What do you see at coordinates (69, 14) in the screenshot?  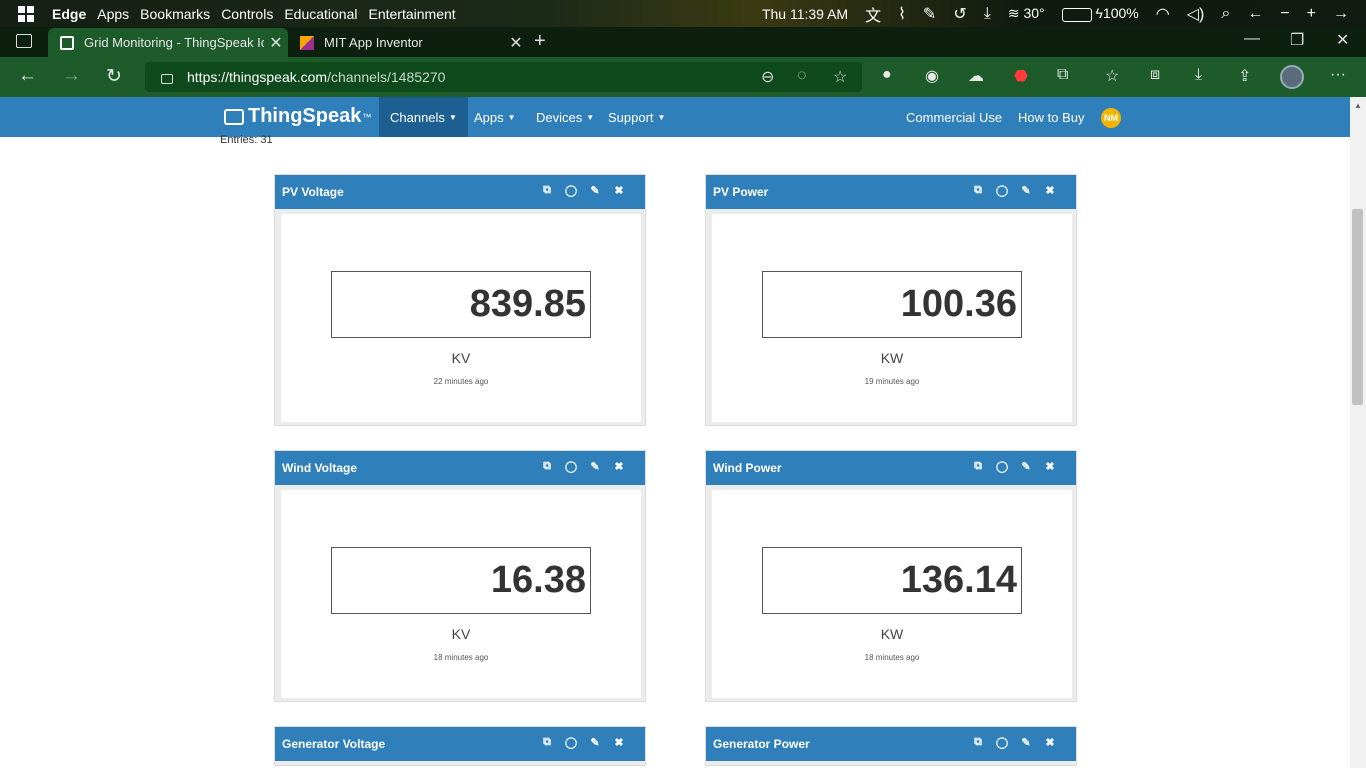 I see `menu-edge: Edge` at bounding box center [69, 14].